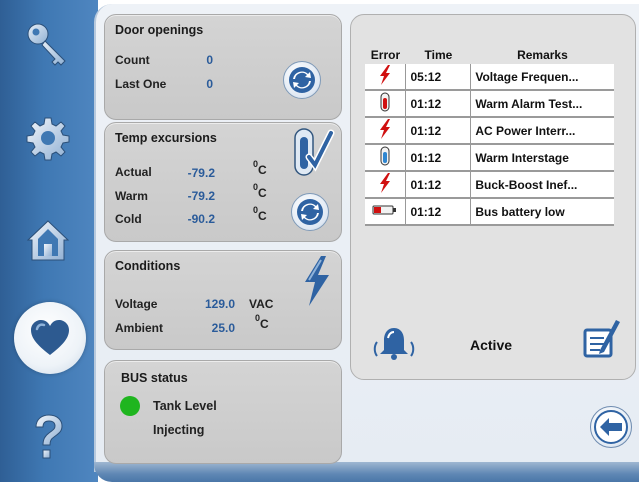 The height and width of the screenshot is (482, 639). I want to click on heart-icon, so click(50, 337).